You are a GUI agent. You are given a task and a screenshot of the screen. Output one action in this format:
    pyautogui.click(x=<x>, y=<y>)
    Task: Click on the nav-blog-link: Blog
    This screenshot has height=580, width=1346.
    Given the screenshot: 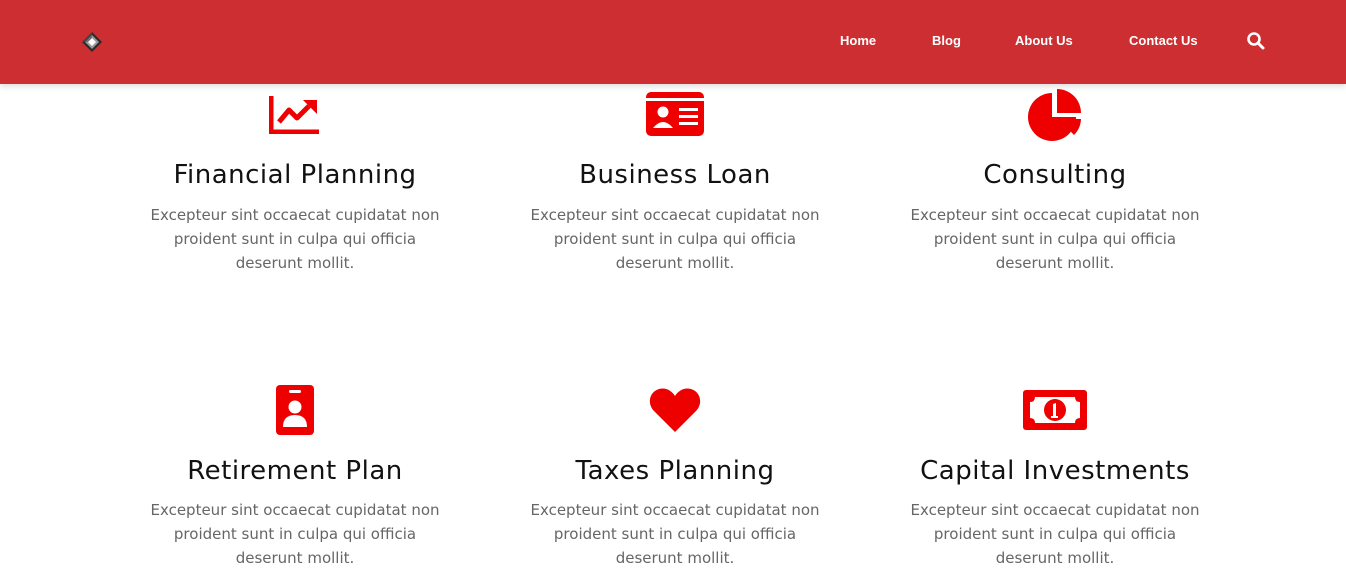 What is the action you would take?
    pyautogui.click(x=946, y=40)
    